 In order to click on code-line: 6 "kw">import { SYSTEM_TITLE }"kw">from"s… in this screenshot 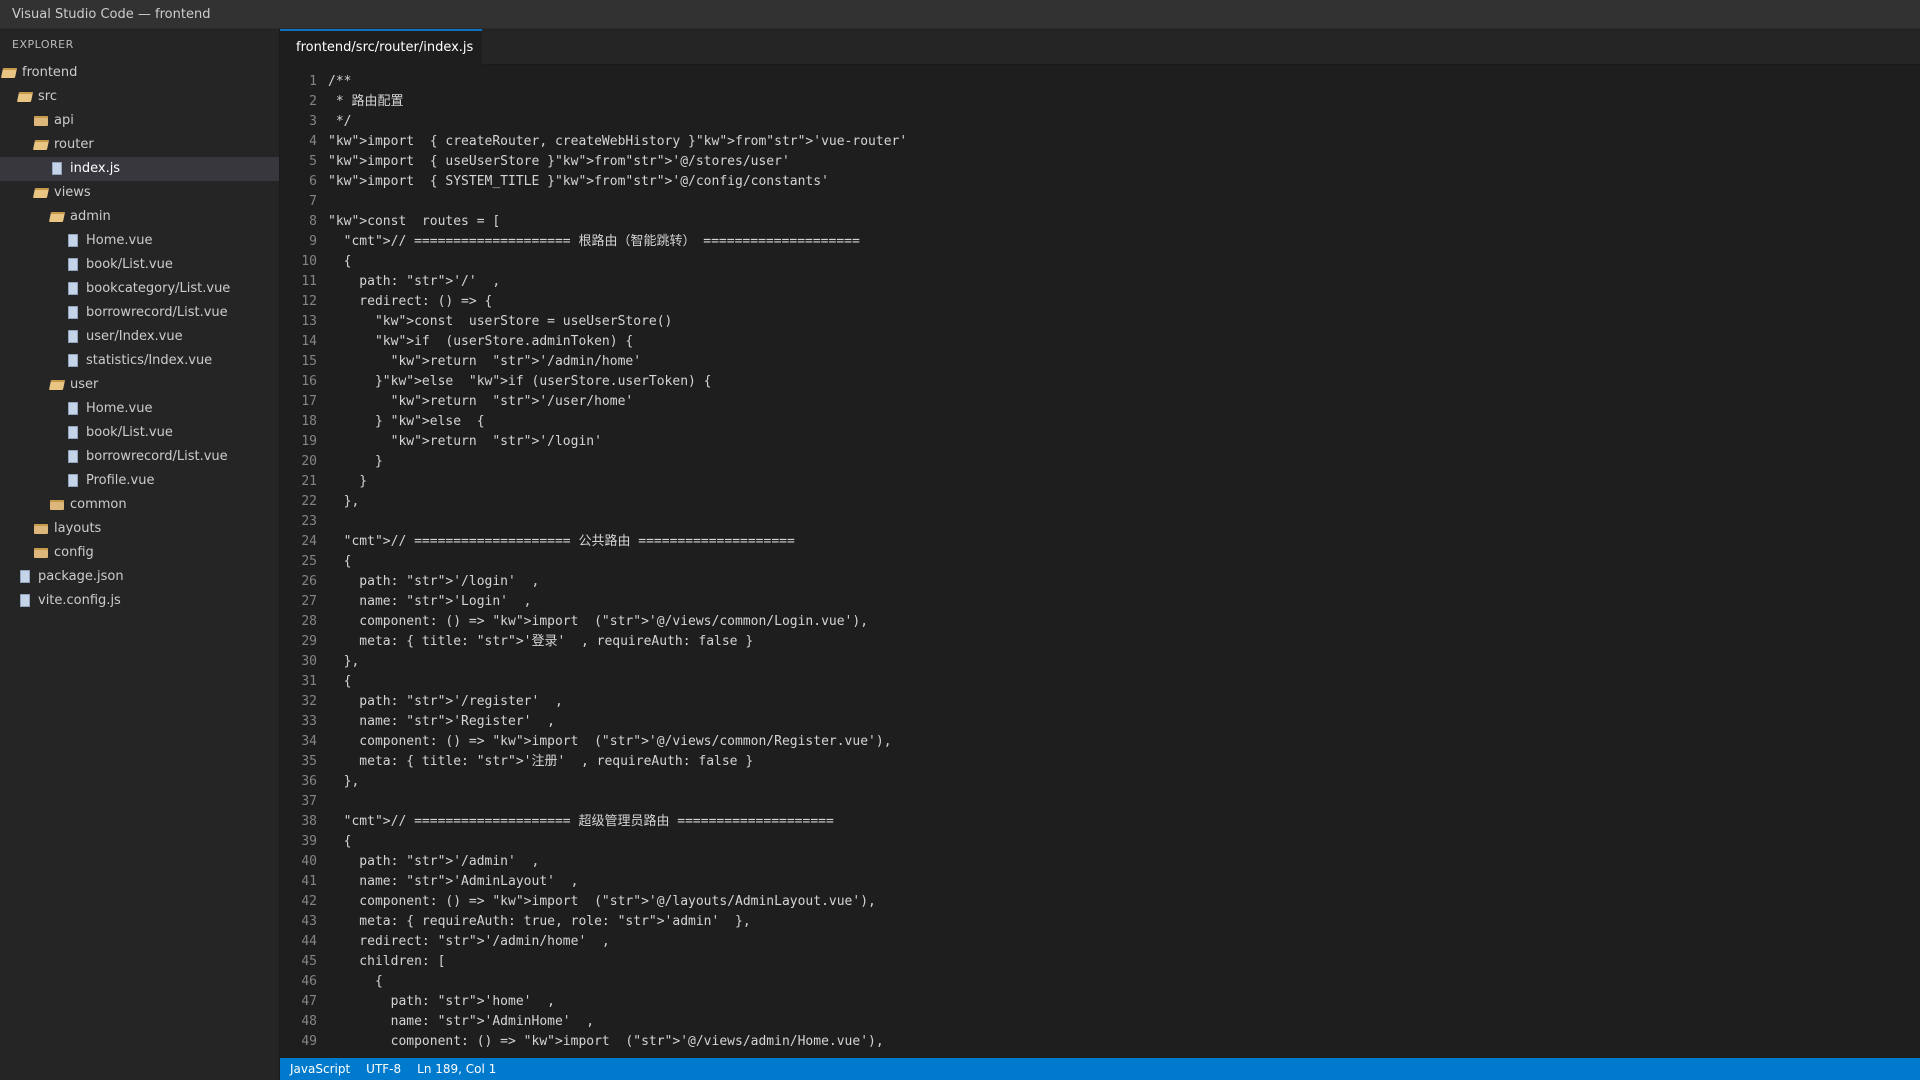, I will do `click(1100, 182)`.